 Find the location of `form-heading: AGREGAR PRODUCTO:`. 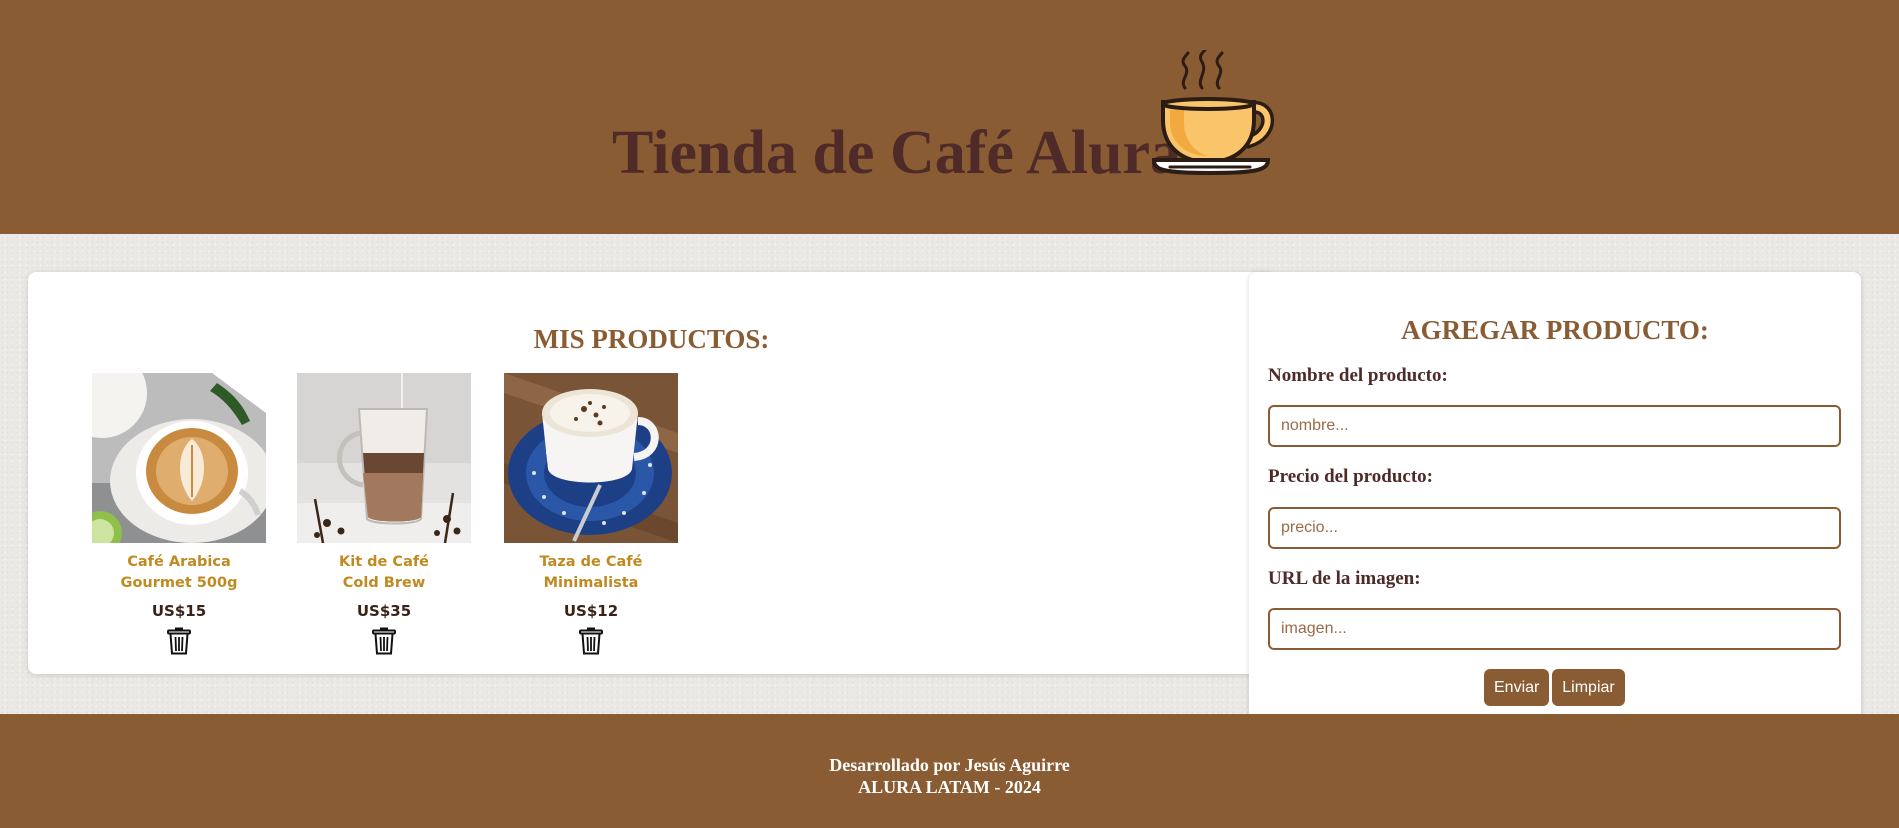

form-heading: AGREGAR PRODUCTO: is located at coordinates (1555, 330).